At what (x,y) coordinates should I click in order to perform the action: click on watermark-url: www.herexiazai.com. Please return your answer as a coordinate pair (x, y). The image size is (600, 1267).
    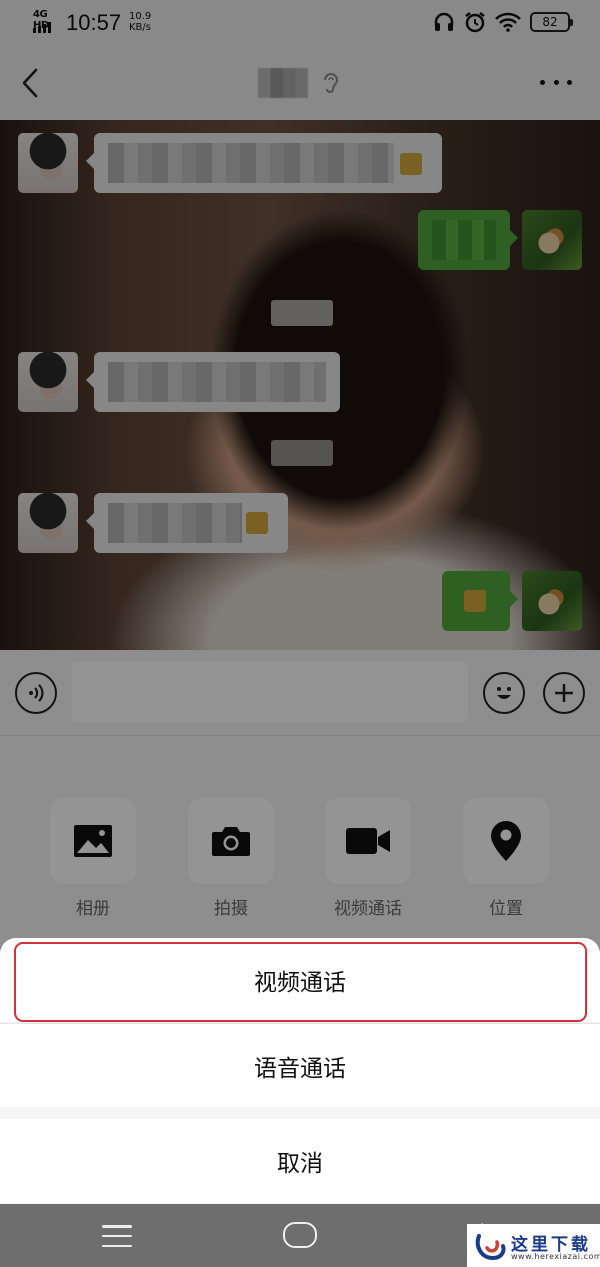
    Looking at the image, I should click on (555, 1256).